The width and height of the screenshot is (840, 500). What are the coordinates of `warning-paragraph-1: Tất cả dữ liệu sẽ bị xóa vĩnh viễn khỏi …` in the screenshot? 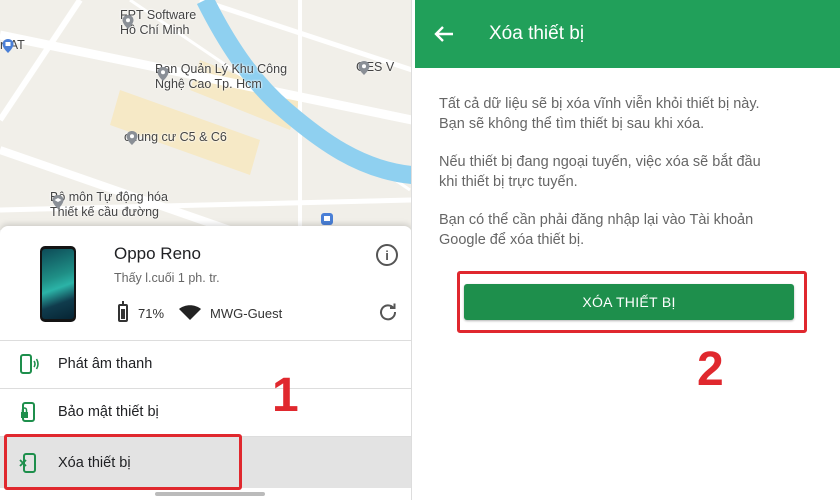 It's located at (599, 114).